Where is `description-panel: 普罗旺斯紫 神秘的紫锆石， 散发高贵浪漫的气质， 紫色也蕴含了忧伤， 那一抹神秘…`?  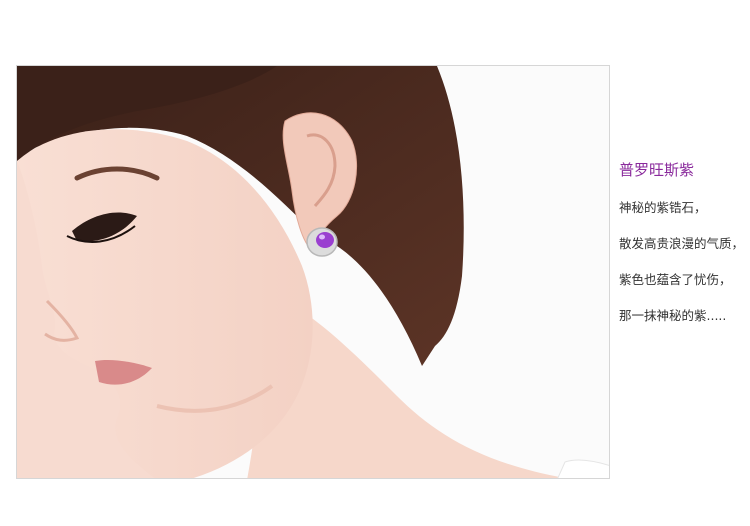
description-panel: 普罗旺斯紫 神秘的紫锆石， 散发高贵浪漫的气质， 紫色也蕴含了忧伤， 那一抹神秘… is located at coordinates (684, 252).